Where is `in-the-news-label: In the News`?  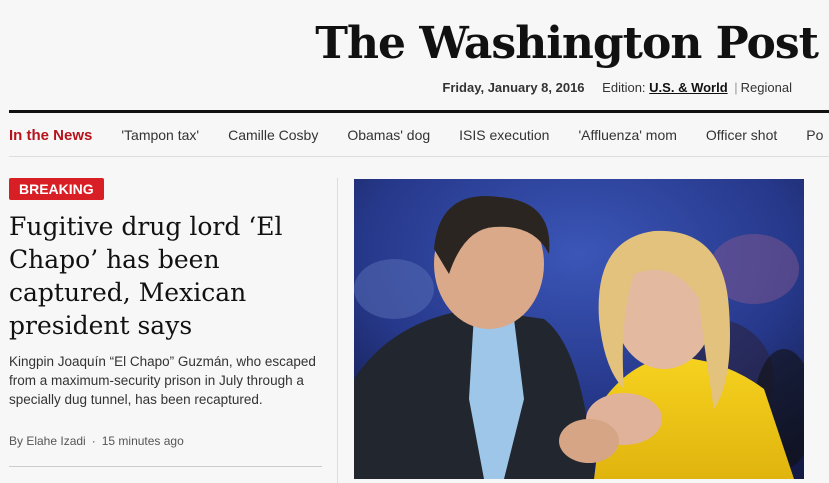 in-the-news-label: In the News is located at coordinates (50, 135).